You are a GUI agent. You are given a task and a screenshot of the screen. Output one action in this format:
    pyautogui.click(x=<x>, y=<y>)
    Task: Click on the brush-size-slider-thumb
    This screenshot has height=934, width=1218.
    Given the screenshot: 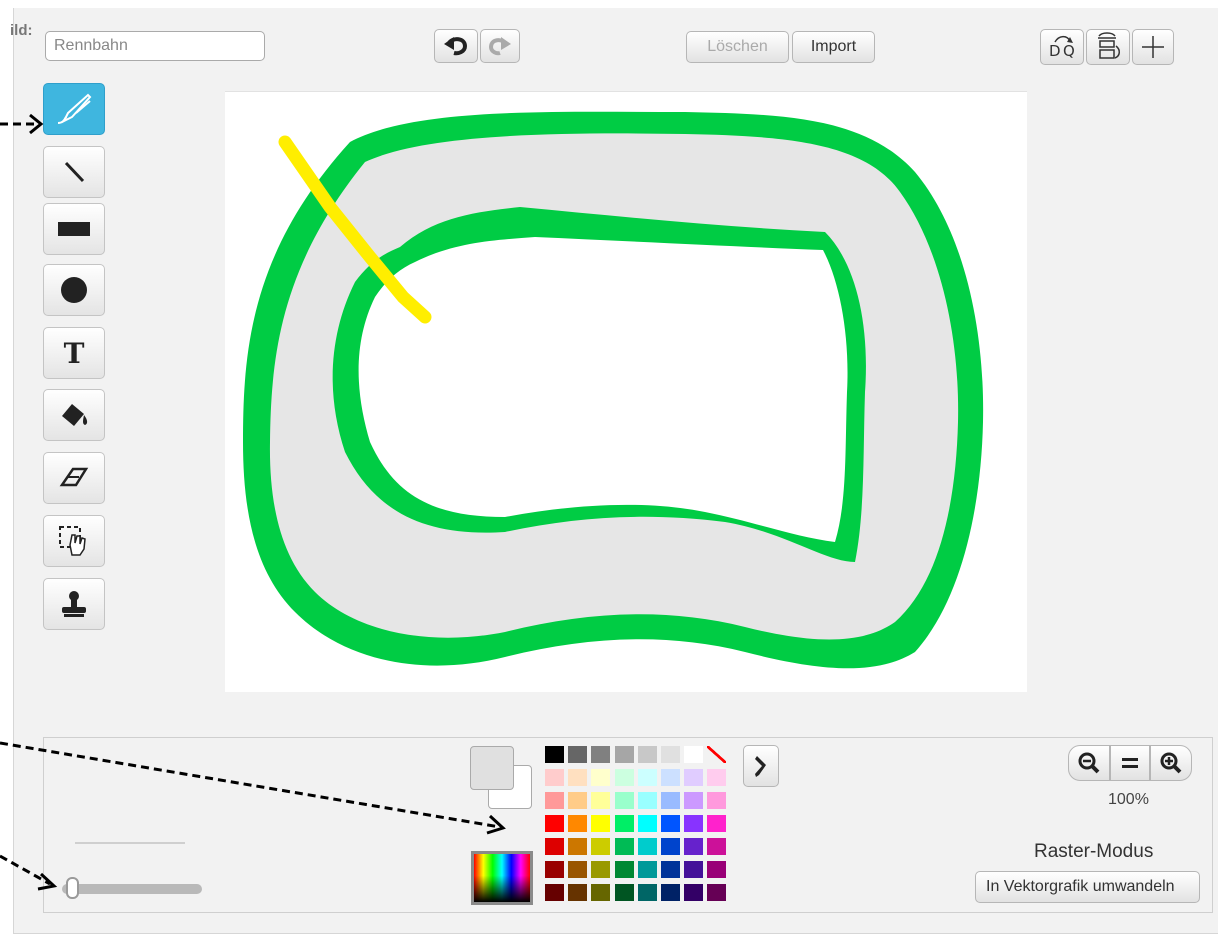 What is the action you would take?
    pyautogui.click(x=72, y=888)
    